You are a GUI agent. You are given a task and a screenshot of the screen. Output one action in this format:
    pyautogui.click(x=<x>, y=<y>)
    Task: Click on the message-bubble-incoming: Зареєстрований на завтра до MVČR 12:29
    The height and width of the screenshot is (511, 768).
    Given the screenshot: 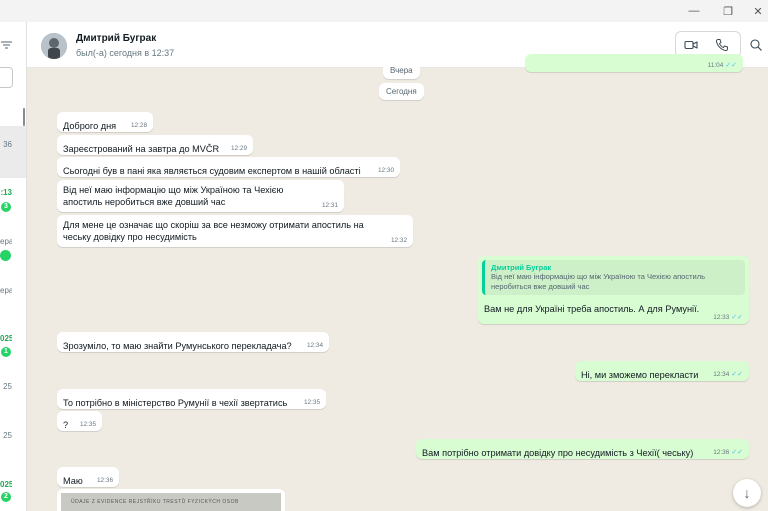 What is the action you would take?
    pyautogui.click(x=155, y=145)
    